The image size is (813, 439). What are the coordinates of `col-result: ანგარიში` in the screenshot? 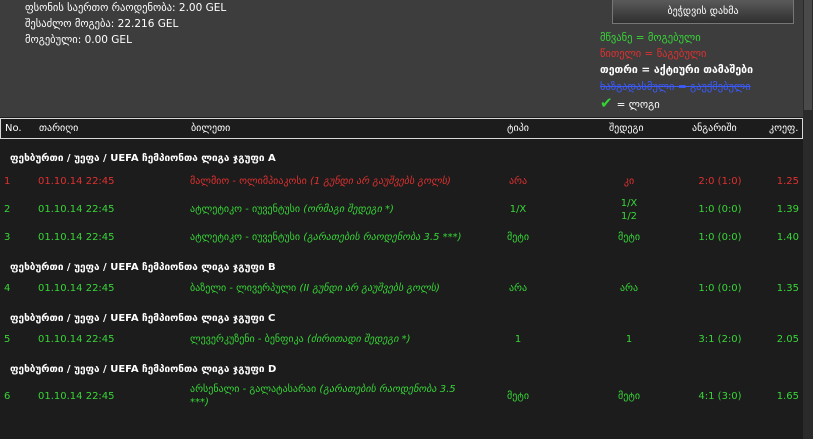 It's located at (714, 128).